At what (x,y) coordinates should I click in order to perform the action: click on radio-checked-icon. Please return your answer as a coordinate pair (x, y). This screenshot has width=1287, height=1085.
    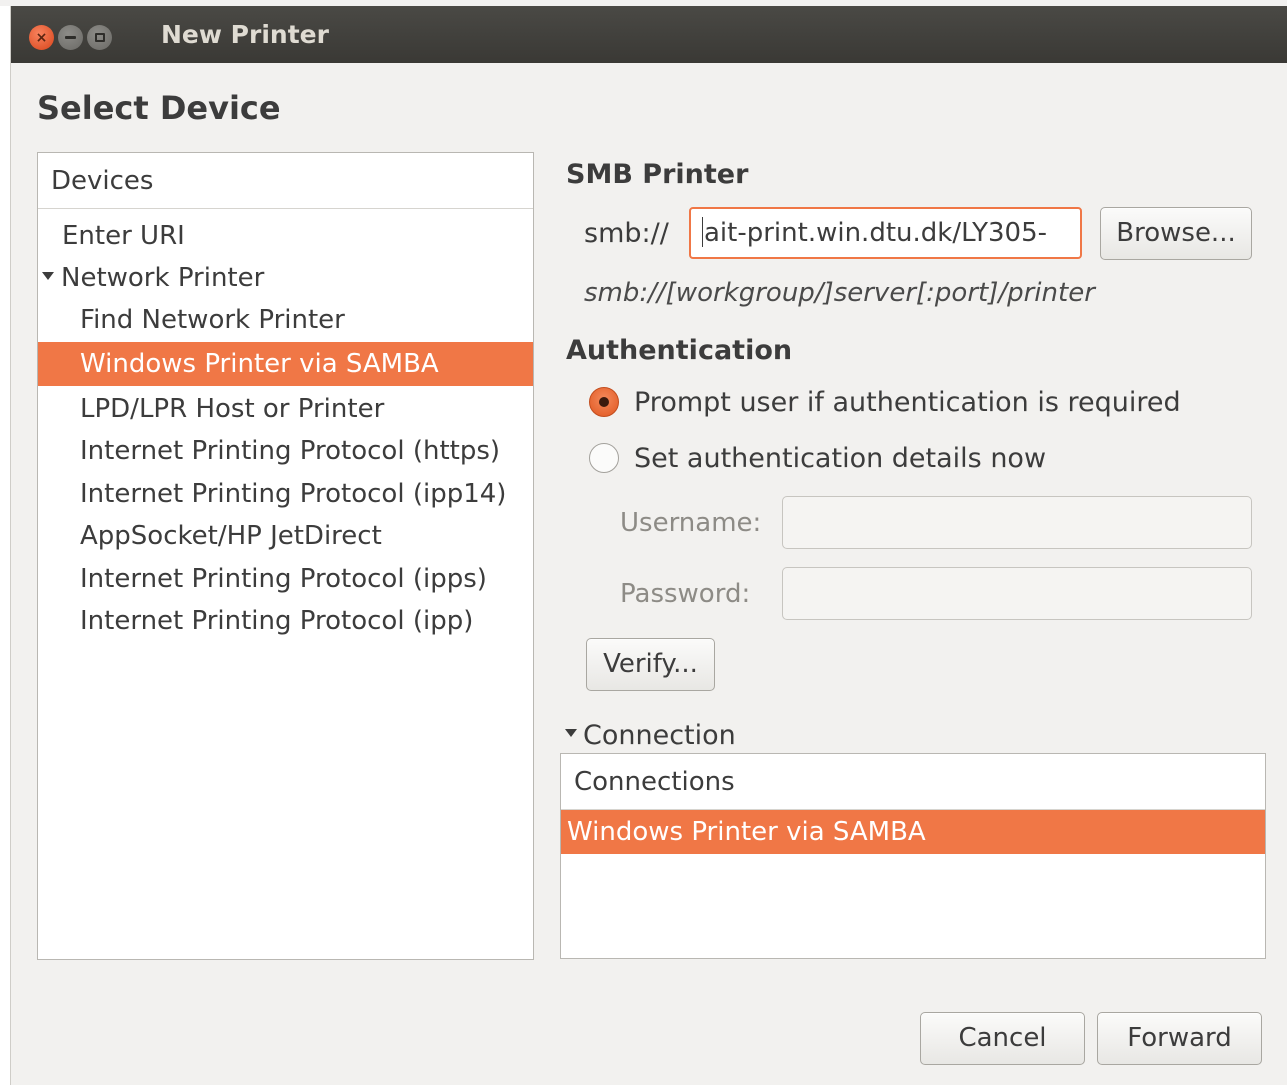
    Looking at the image, I should click on (604, 402).